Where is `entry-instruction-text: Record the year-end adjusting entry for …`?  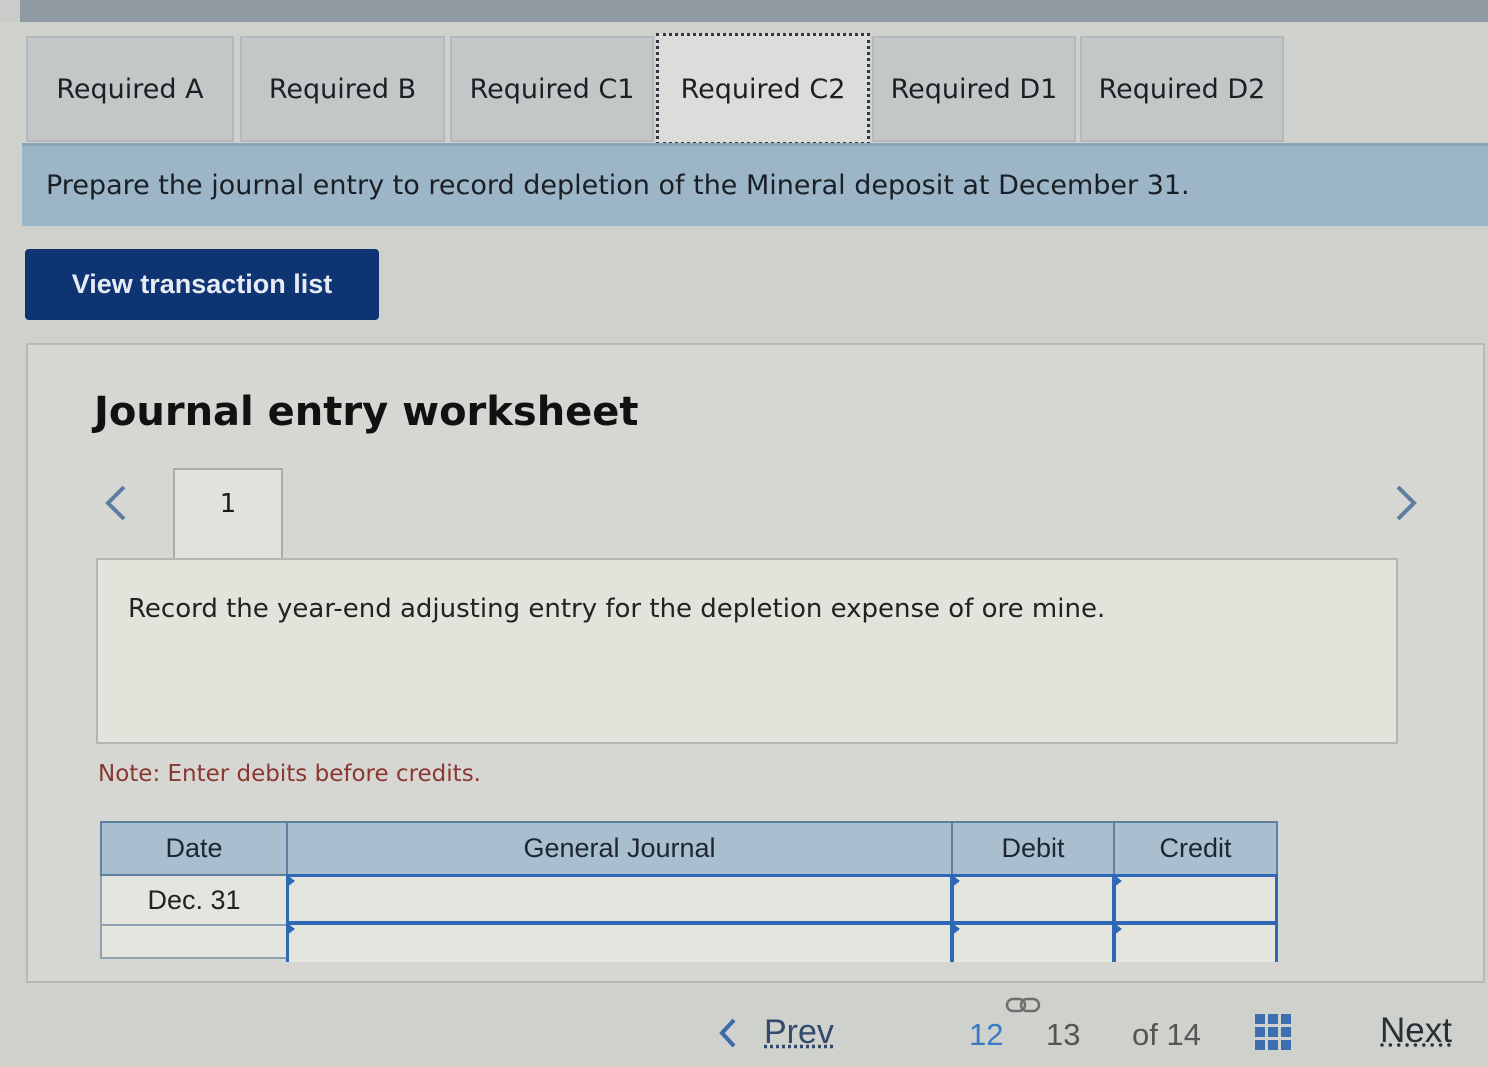 entry-instruction-text: Record the year-end adjusting entry for … is located at coordinates (617, 609).